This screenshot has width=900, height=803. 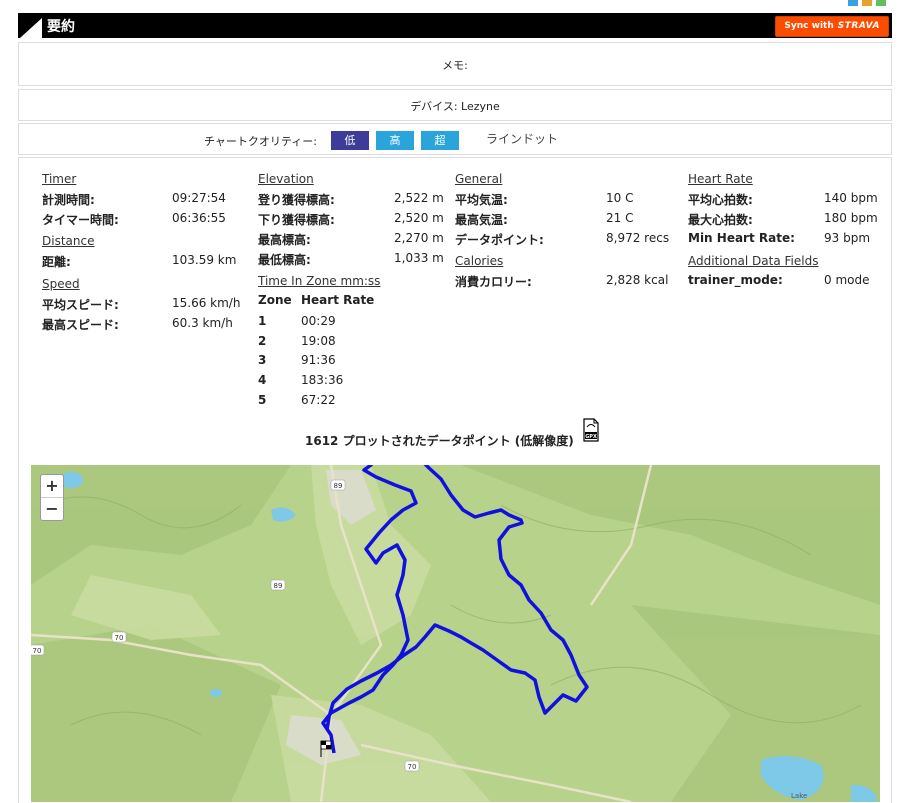 I want to click on heart-rate-column-header: Heart Rate, so click(x=338, y=300).